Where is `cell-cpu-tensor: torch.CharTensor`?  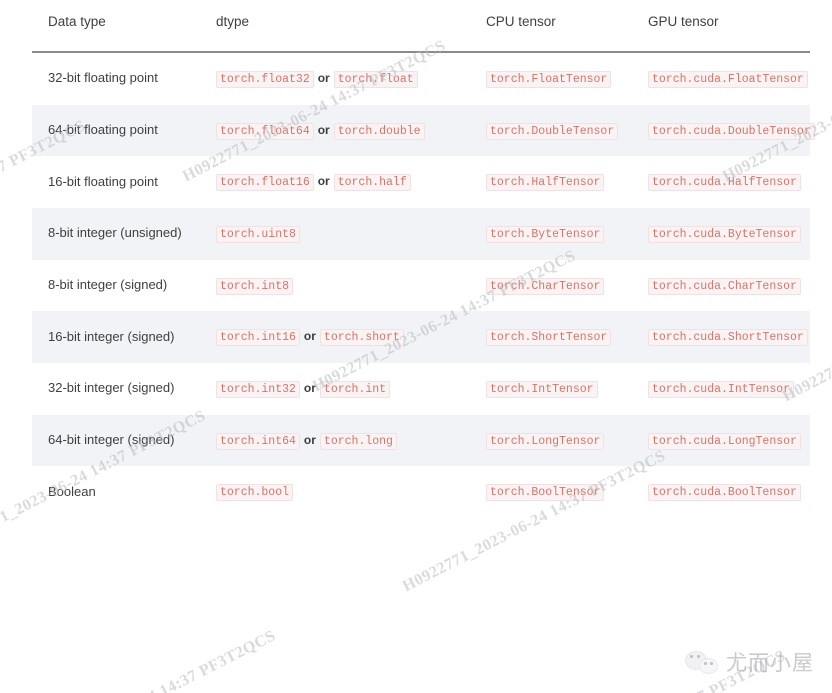
cell-cpu-tensor: torch.CharTensor is located at coordinates (551, 285).